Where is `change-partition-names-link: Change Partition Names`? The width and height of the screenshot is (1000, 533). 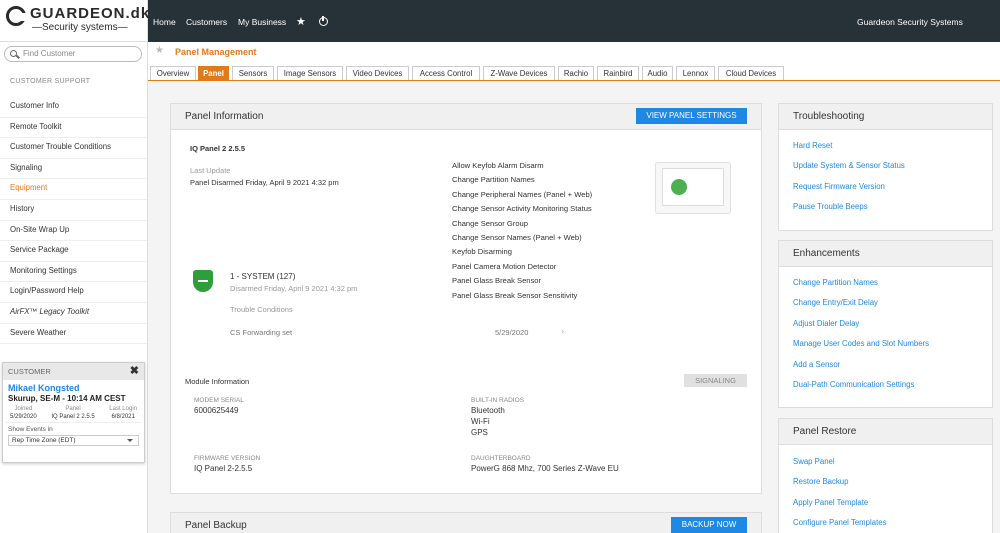 change-partition-names-link: Change Partition Names is located at coordinates (835, 282).